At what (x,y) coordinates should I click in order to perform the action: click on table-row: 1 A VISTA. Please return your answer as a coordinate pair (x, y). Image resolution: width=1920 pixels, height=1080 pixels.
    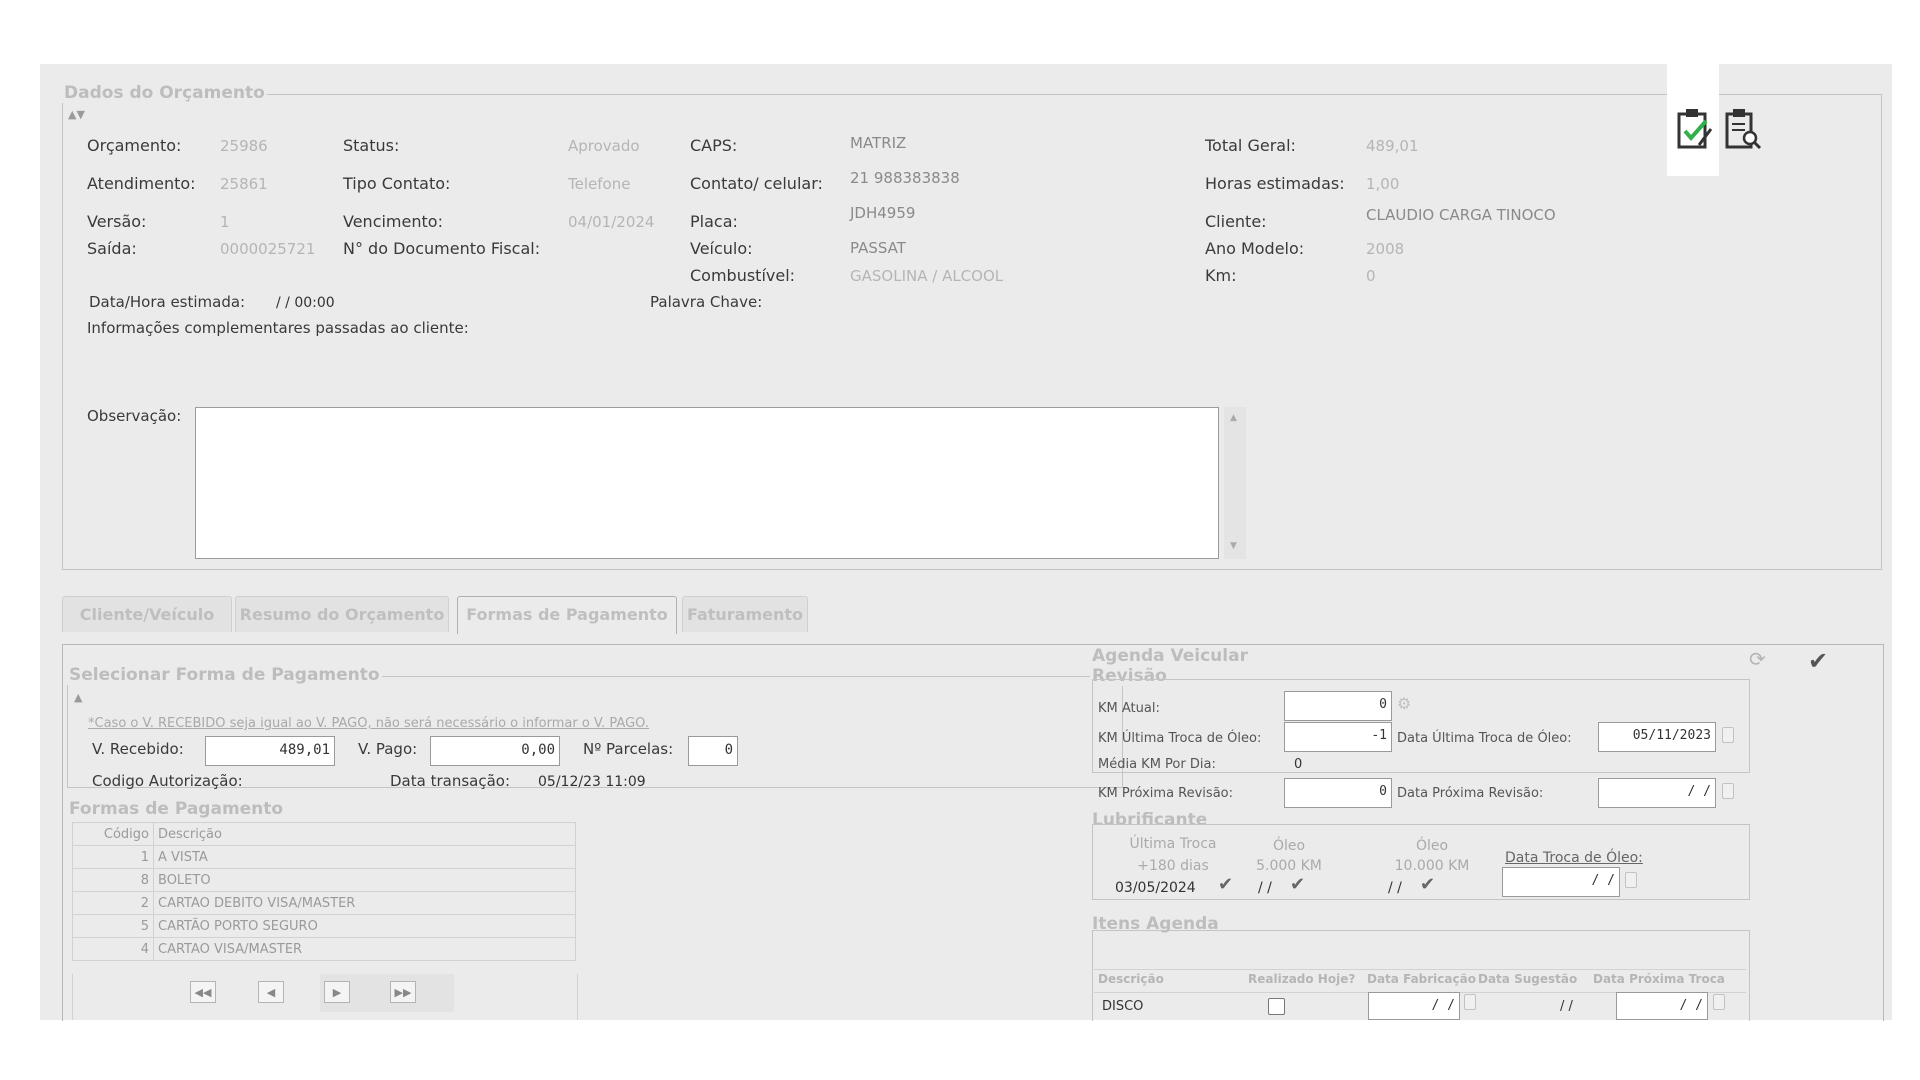
    Looking at the image, I should click on (324, 857).